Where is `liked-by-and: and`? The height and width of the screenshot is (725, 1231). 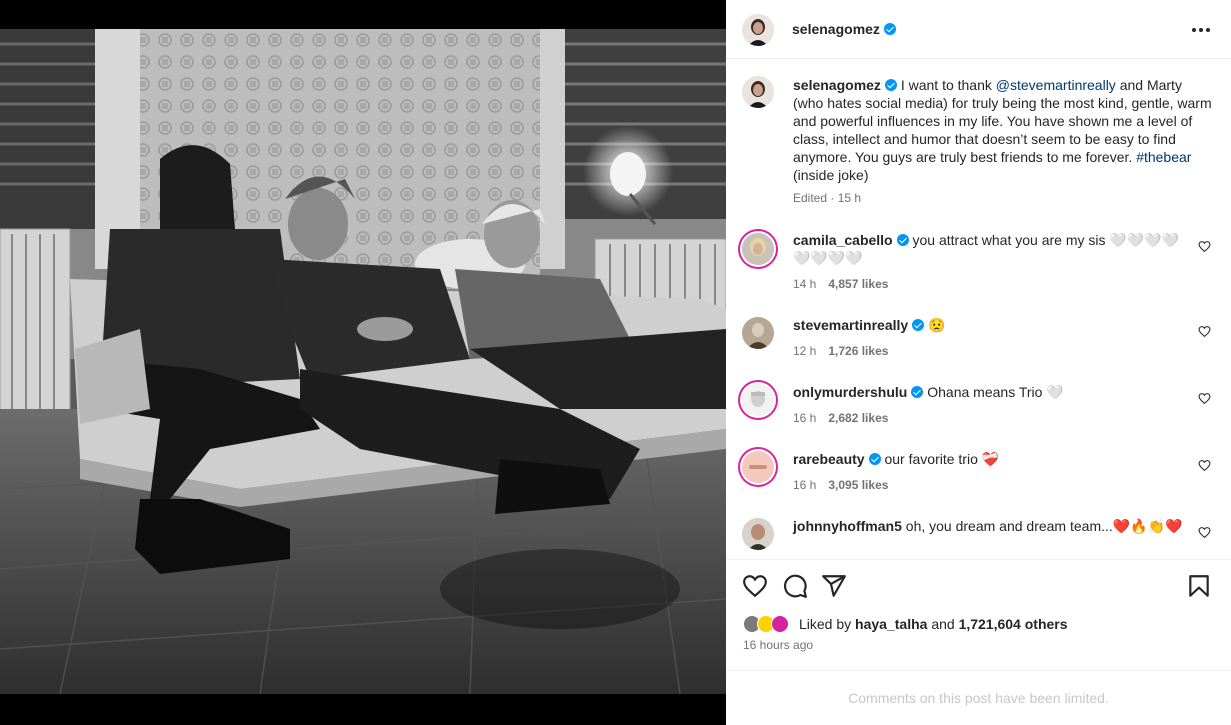
liked-by-and: and is located at coordinates (943, 624).